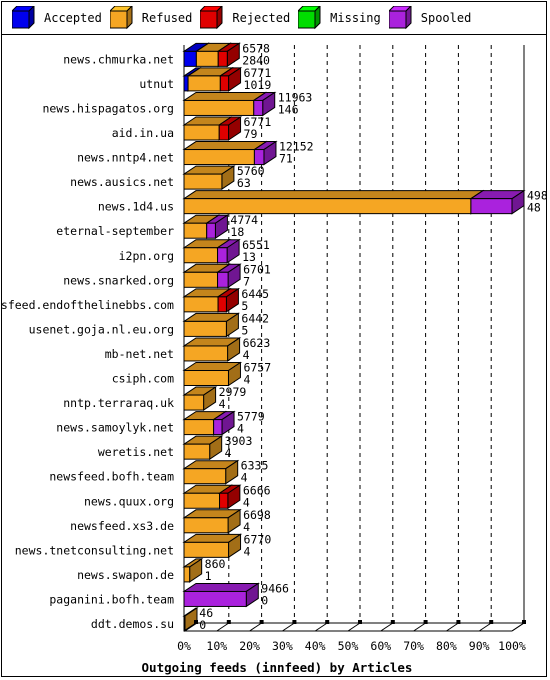 The width and height of the screenshot is (550, 680). What do you see at coordinates (57, 18) in the screenshot?
I see `legend-item-accepted: Accepted` at bounding box center [57, 18].